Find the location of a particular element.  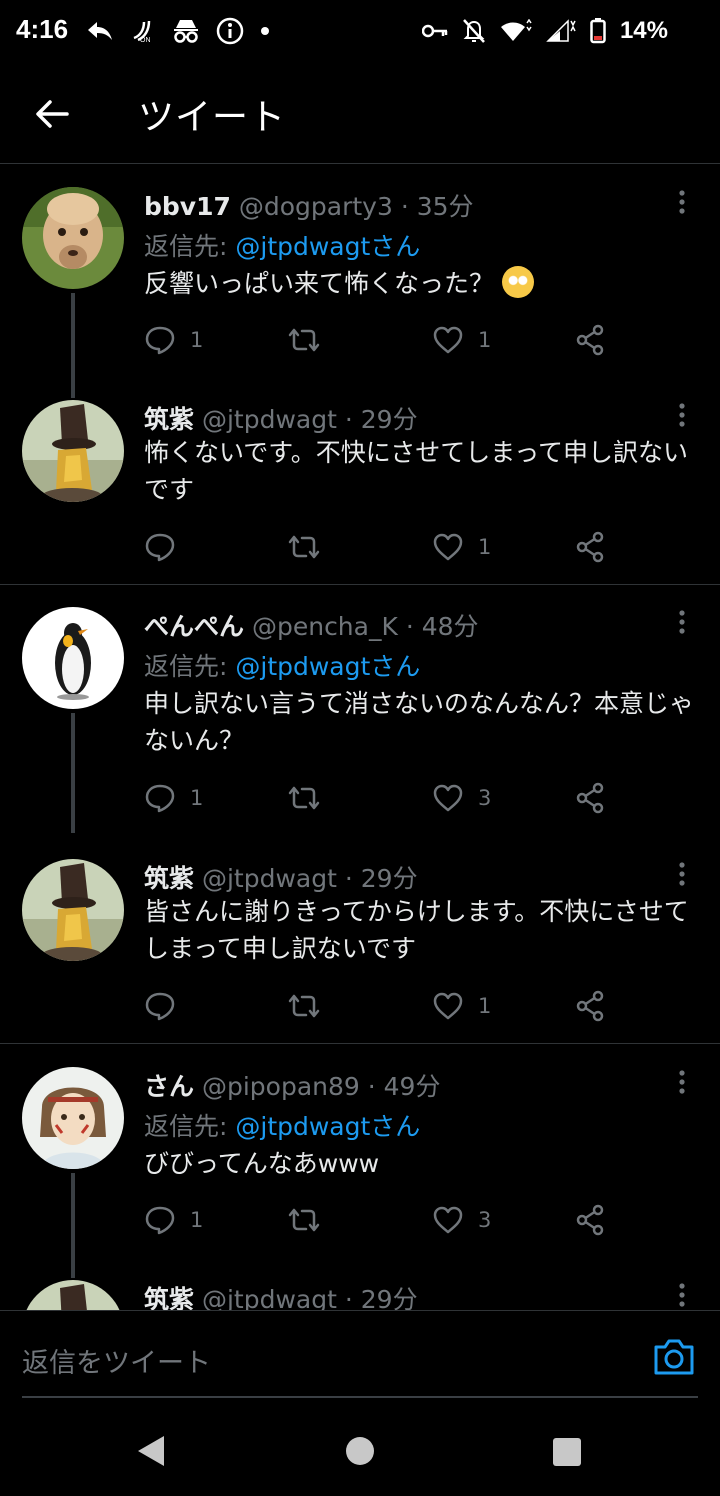

system-nav-bar is located at coordinates (360, 1453).